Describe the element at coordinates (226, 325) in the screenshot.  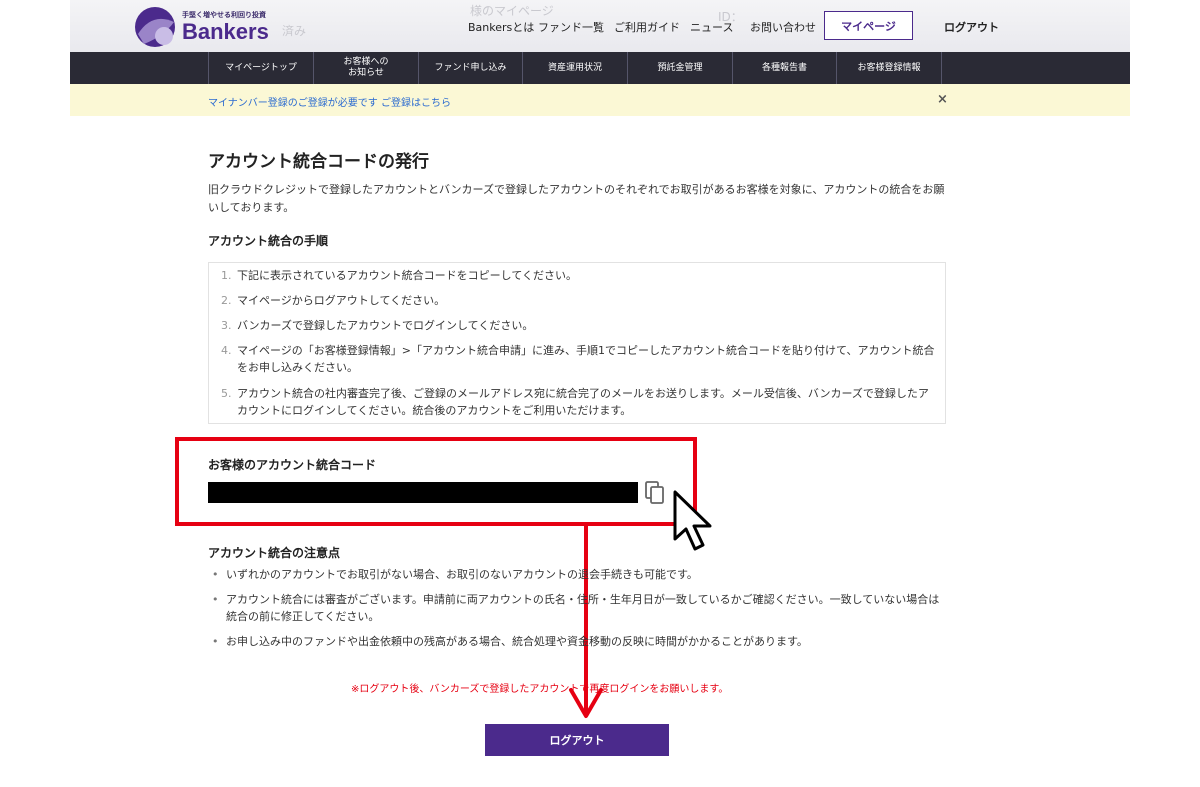
I see `step-number: 3.` at that location.